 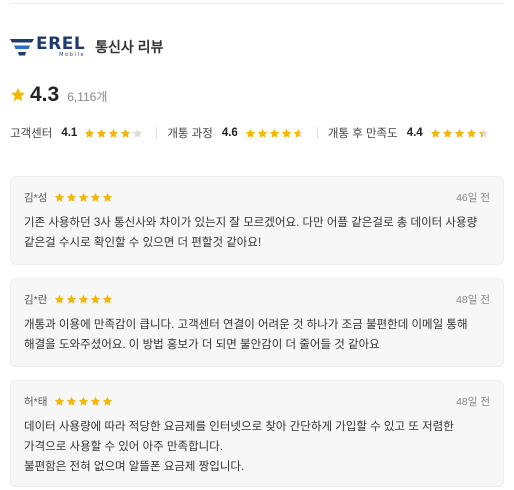 What do you see at coordinates (72, 54) in the screenshot?
I see `logo-subtext: Mobile` at bounding box center [72, 54].